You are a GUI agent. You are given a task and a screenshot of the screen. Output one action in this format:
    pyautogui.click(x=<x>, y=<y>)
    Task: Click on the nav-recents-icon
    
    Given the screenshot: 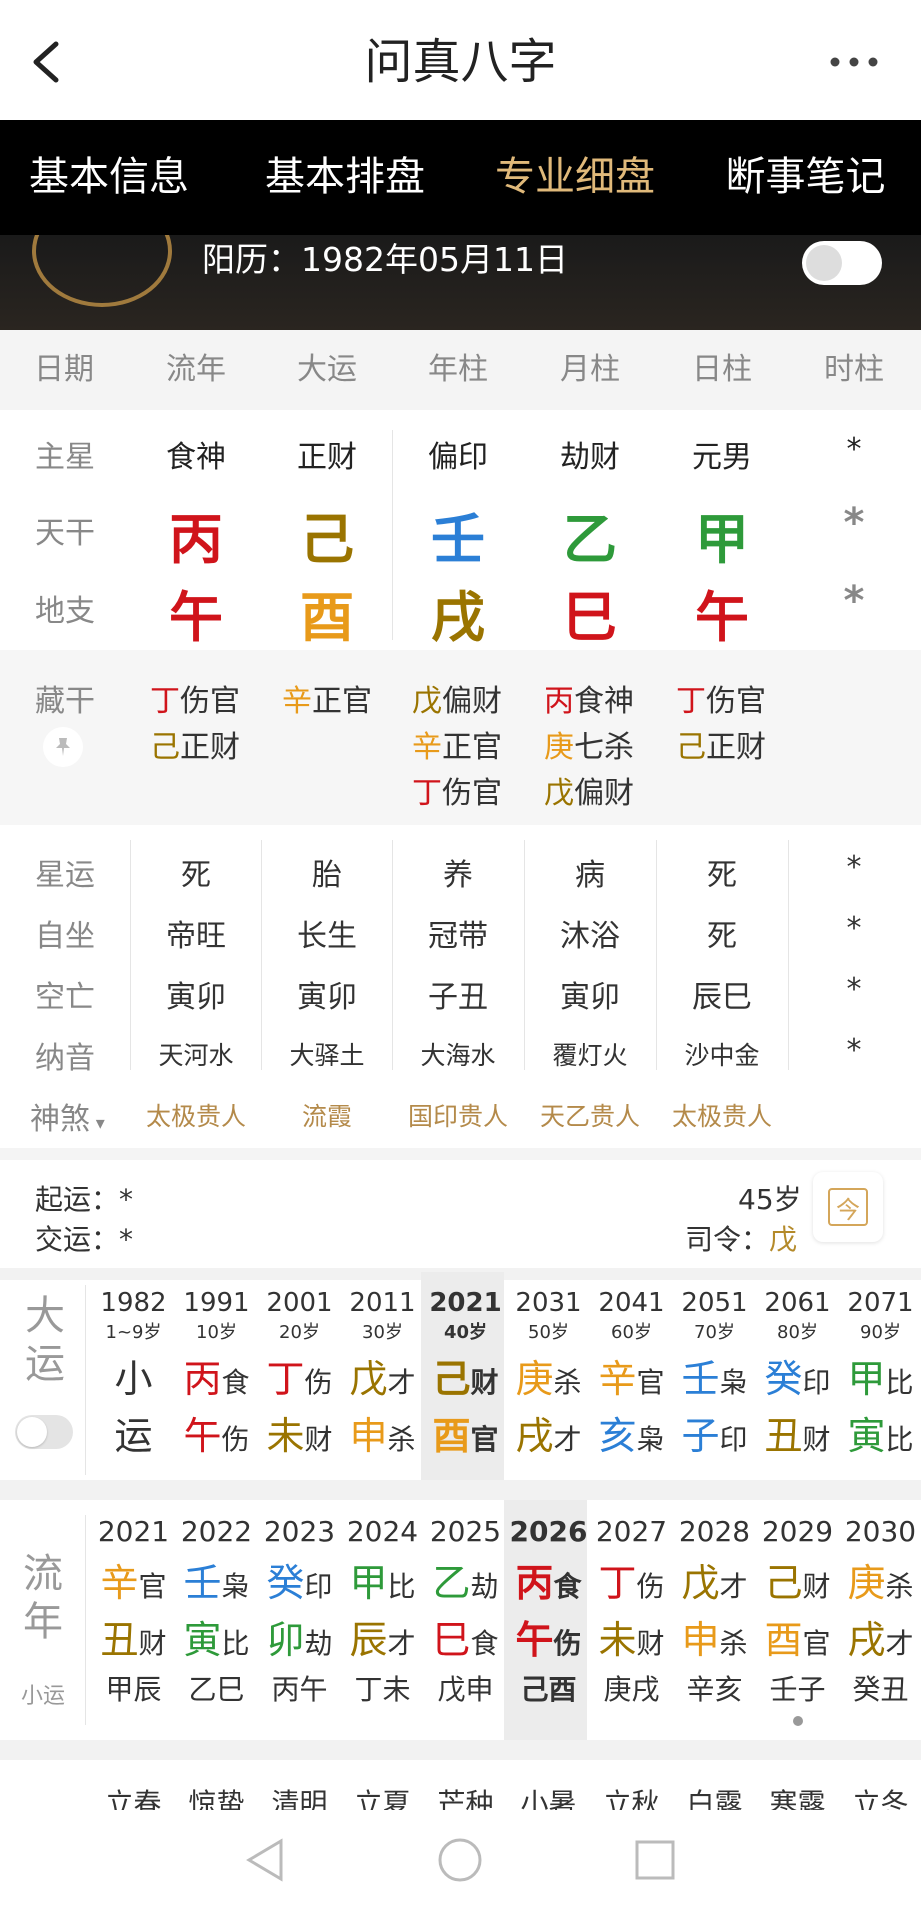 What is the action you would take?
    pyautogui.click(x=655, y=1860)
    